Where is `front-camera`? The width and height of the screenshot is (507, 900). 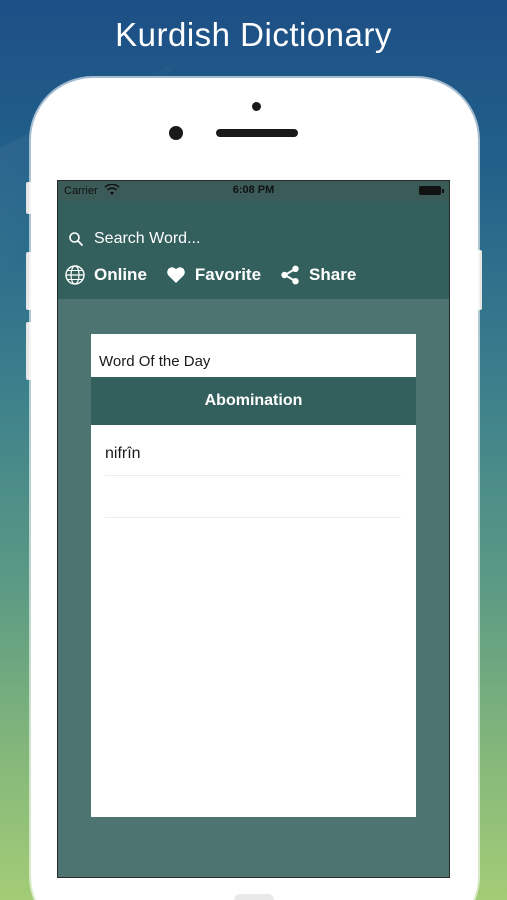 front-camera is located at coordinates (176, 133).